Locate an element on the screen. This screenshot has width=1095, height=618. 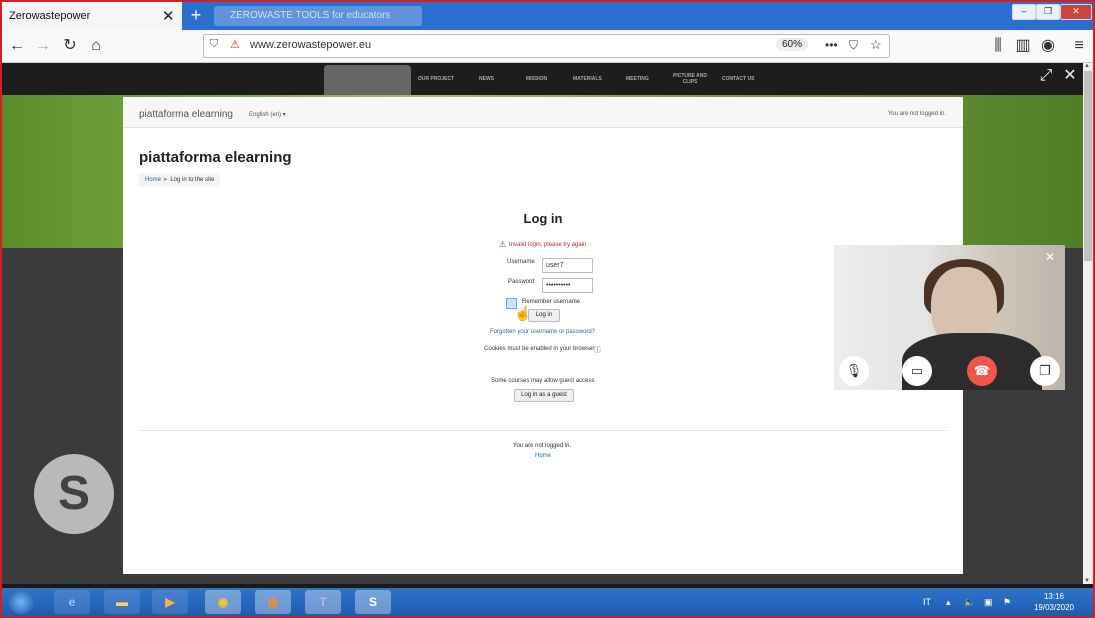
footer-home-link: Home is located at coordinates (543, 456).